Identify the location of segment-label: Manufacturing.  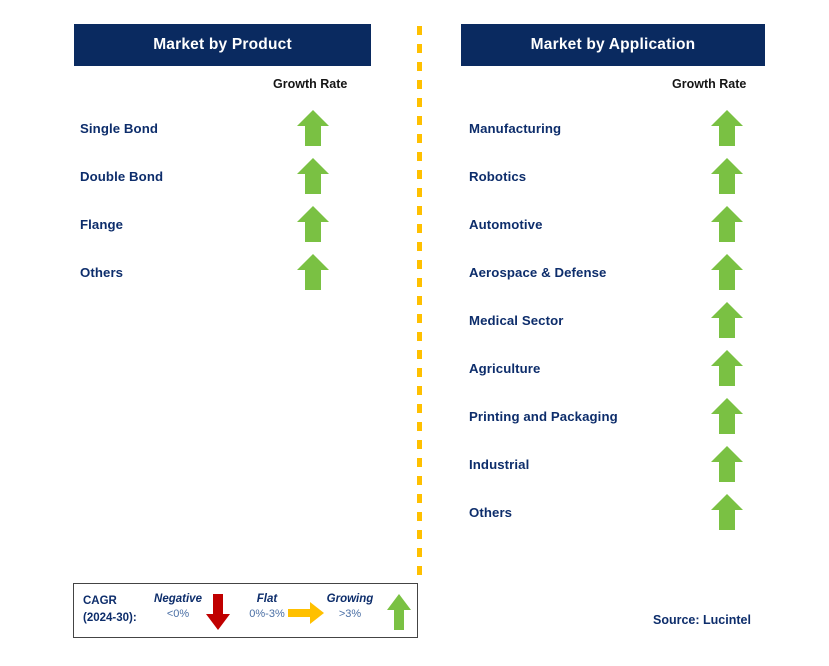
(515, 128).